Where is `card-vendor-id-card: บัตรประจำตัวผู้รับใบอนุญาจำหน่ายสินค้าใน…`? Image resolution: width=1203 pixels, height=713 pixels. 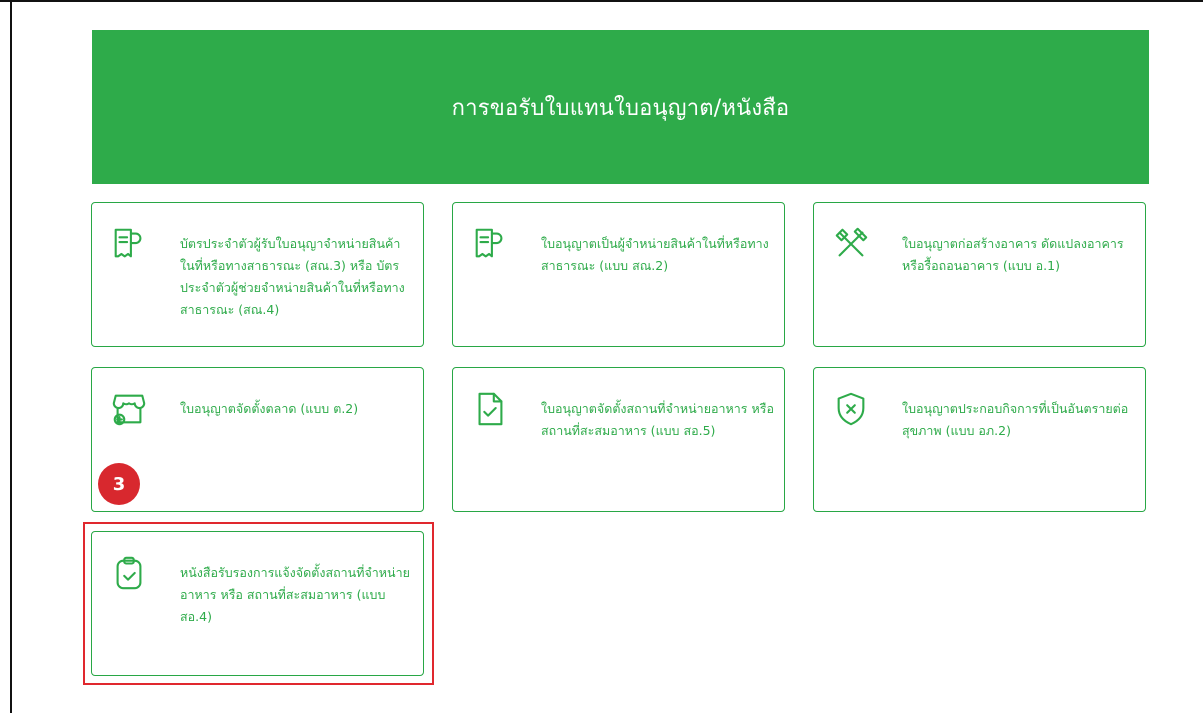
card-vendor-id-card: บัตรประจำตัวผู้รับใบอนุญาจำหน่ายสินค้าใน… is located at coordinates (257, 274).